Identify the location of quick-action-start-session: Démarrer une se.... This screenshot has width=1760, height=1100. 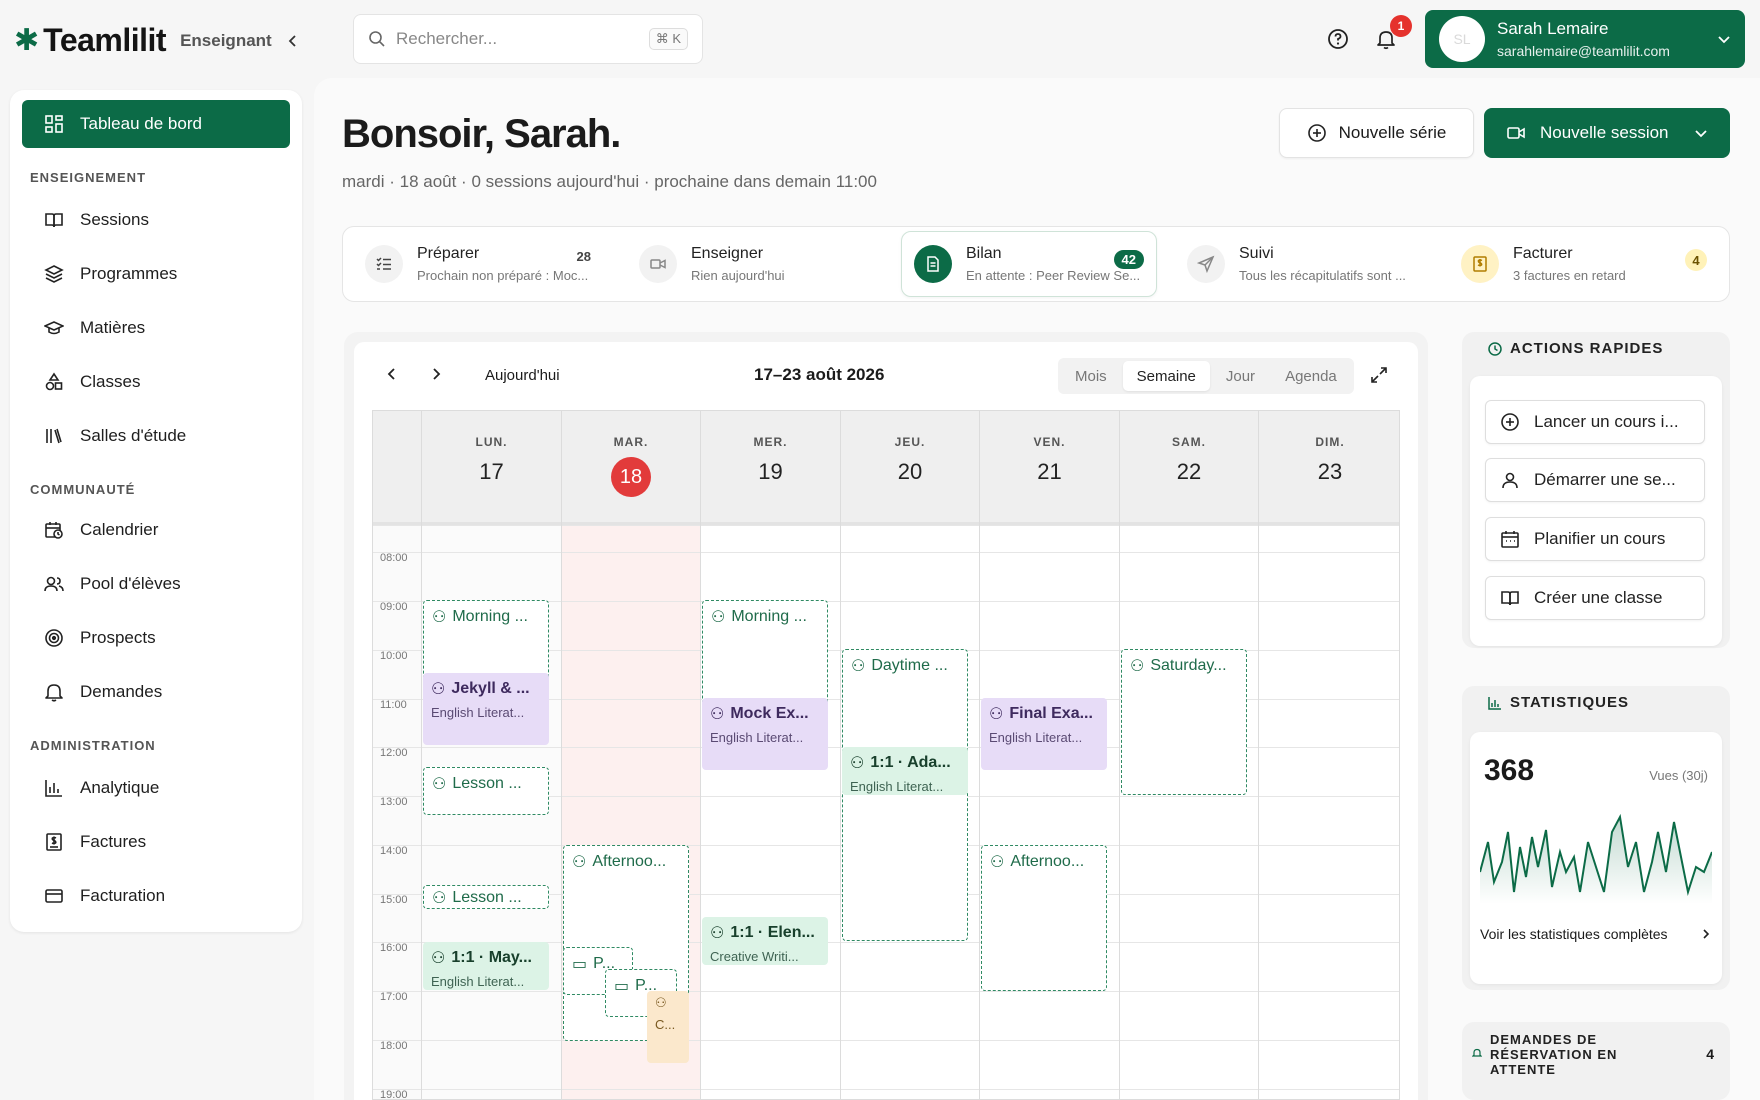
(1595, 480).